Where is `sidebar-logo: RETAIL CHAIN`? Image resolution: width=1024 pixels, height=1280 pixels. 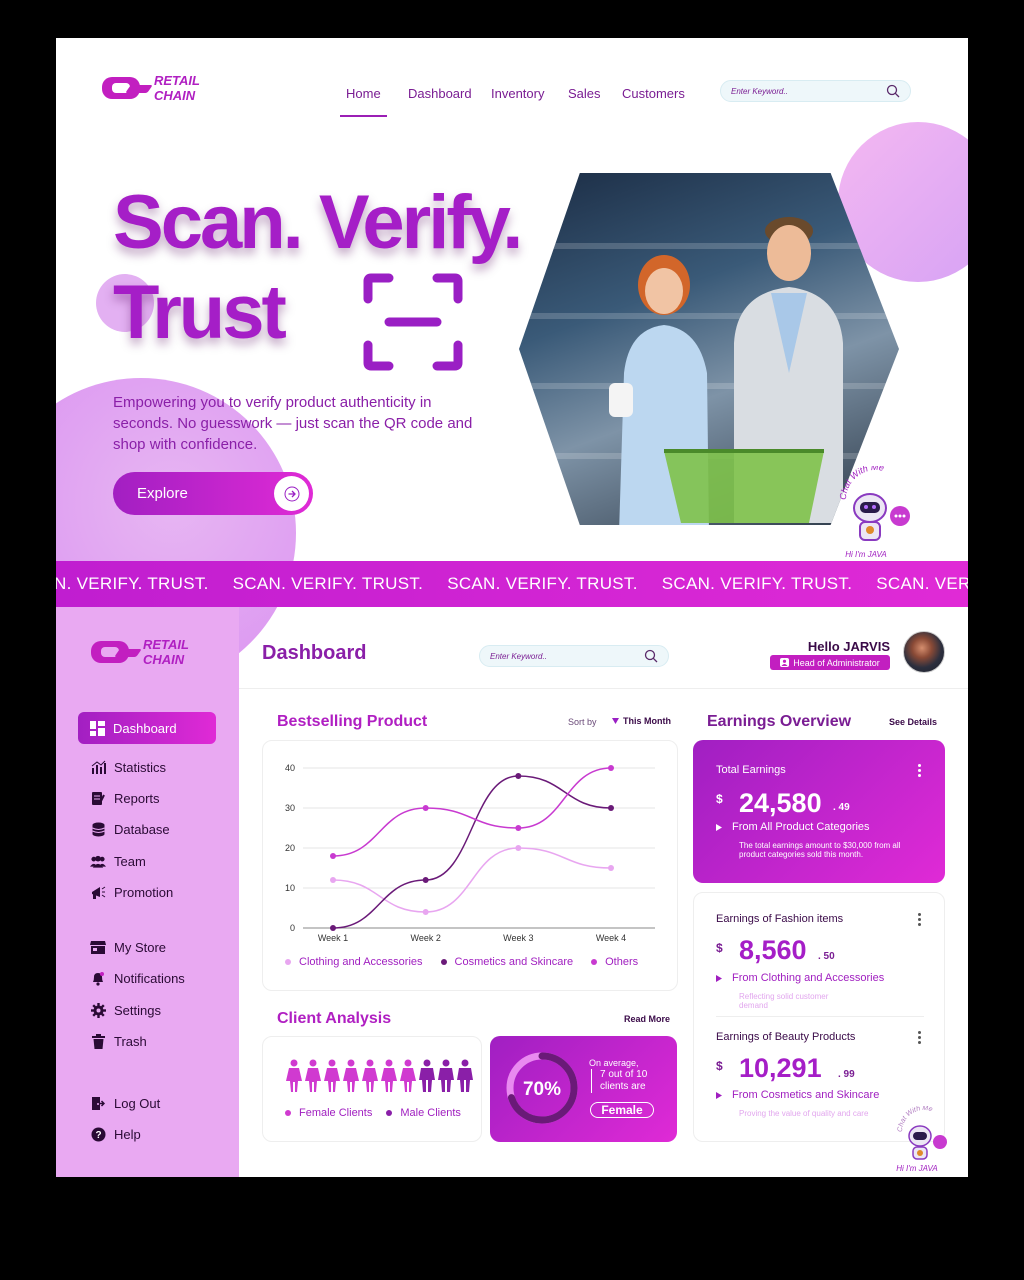 sidebar-logo: RETAIL CHAIN is located at coordinates (140, 652).